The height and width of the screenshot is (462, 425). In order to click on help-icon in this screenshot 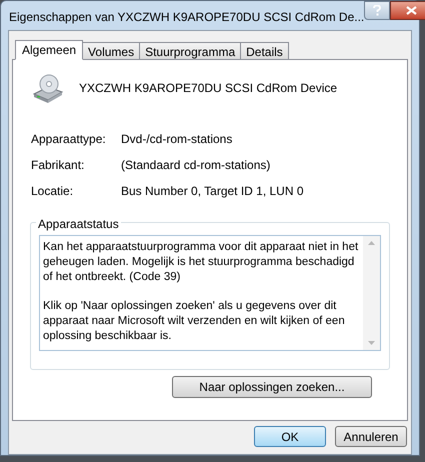, I will do `click(377, 10)`.